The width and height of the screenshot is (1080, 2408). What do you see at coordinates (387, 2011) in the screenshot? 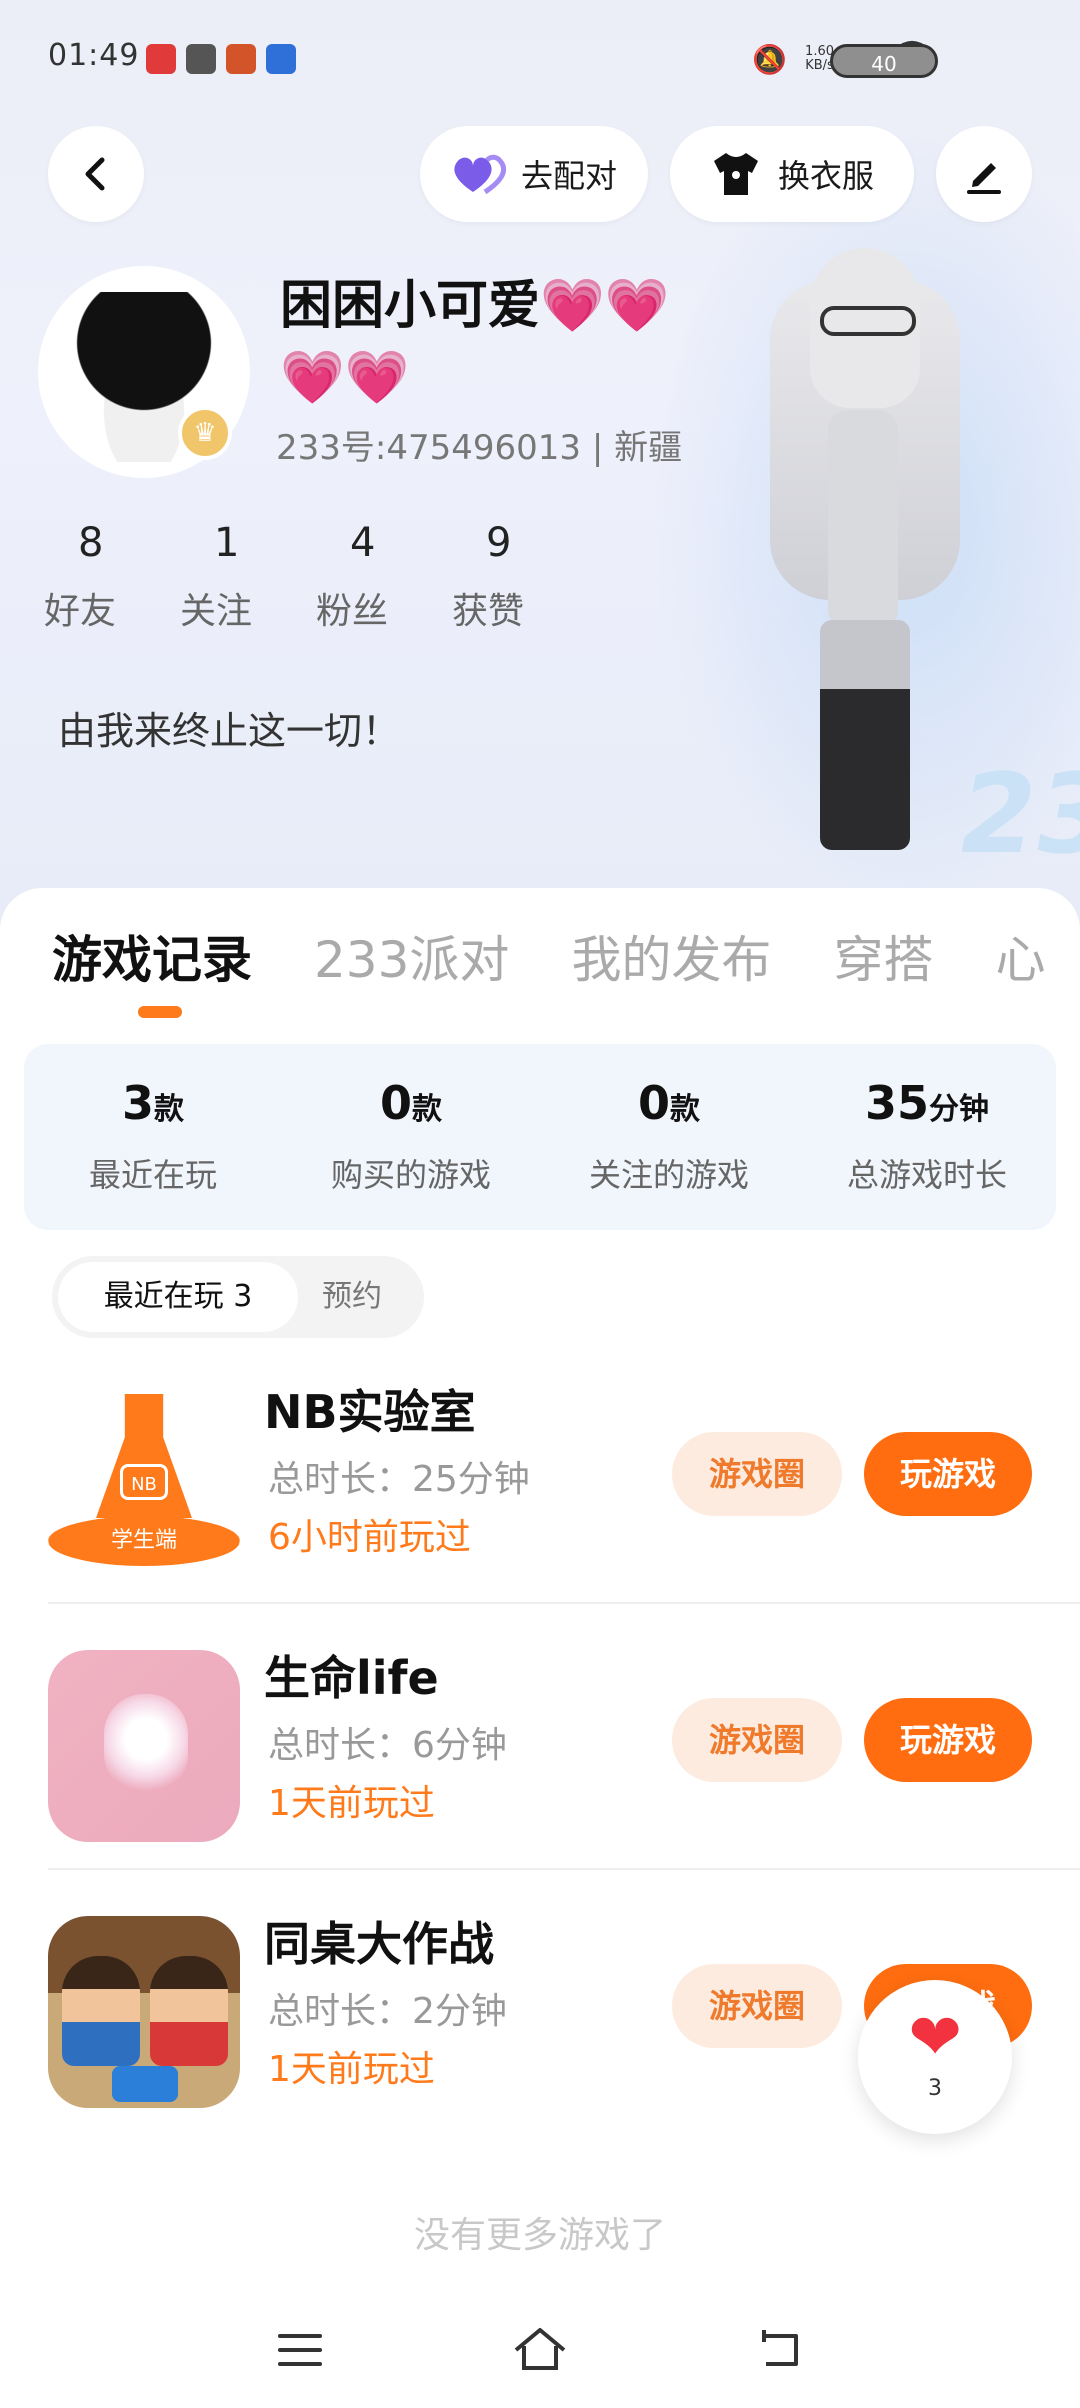
I see `game-duration: 总时长：2分钟` at bounding box center [387, 2011].